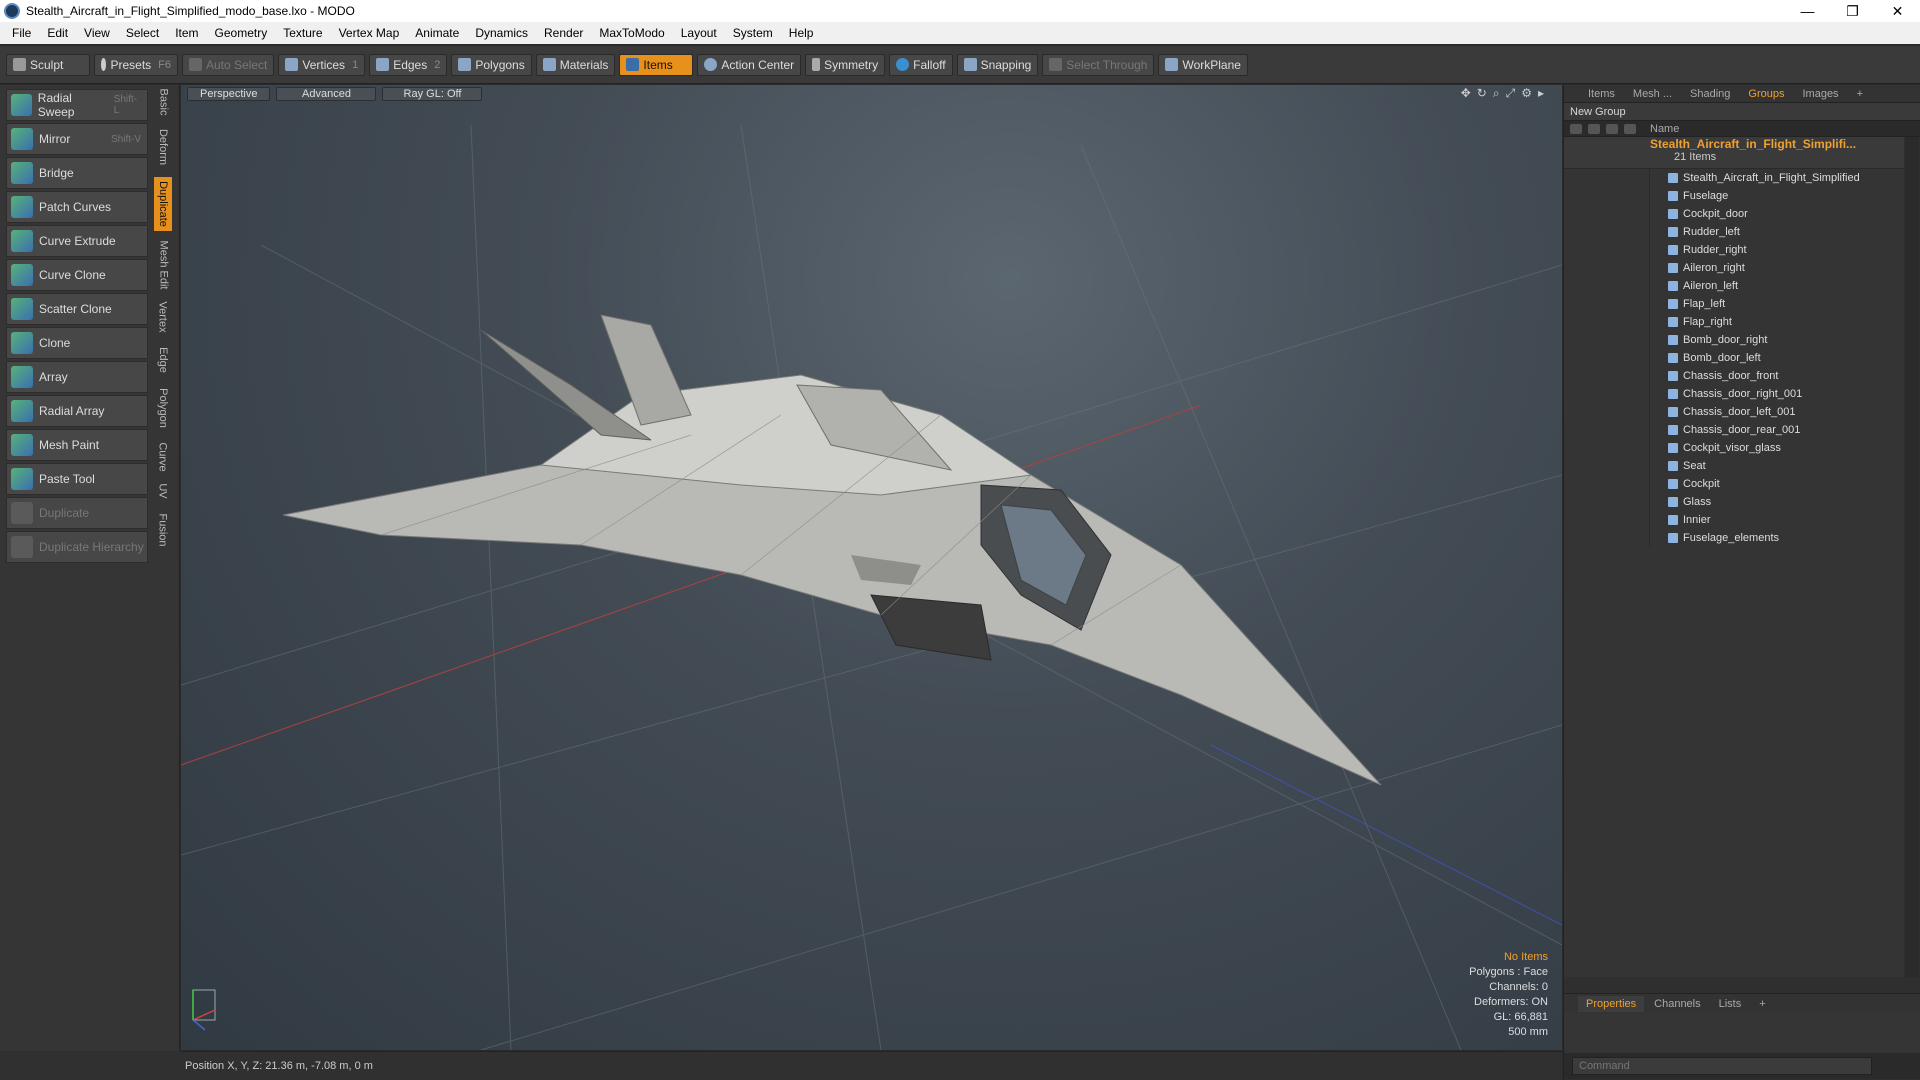 The width and height of the screenshot is (1920, 1080). I want to click on new-group-button: New Group, so click(1742, 112).